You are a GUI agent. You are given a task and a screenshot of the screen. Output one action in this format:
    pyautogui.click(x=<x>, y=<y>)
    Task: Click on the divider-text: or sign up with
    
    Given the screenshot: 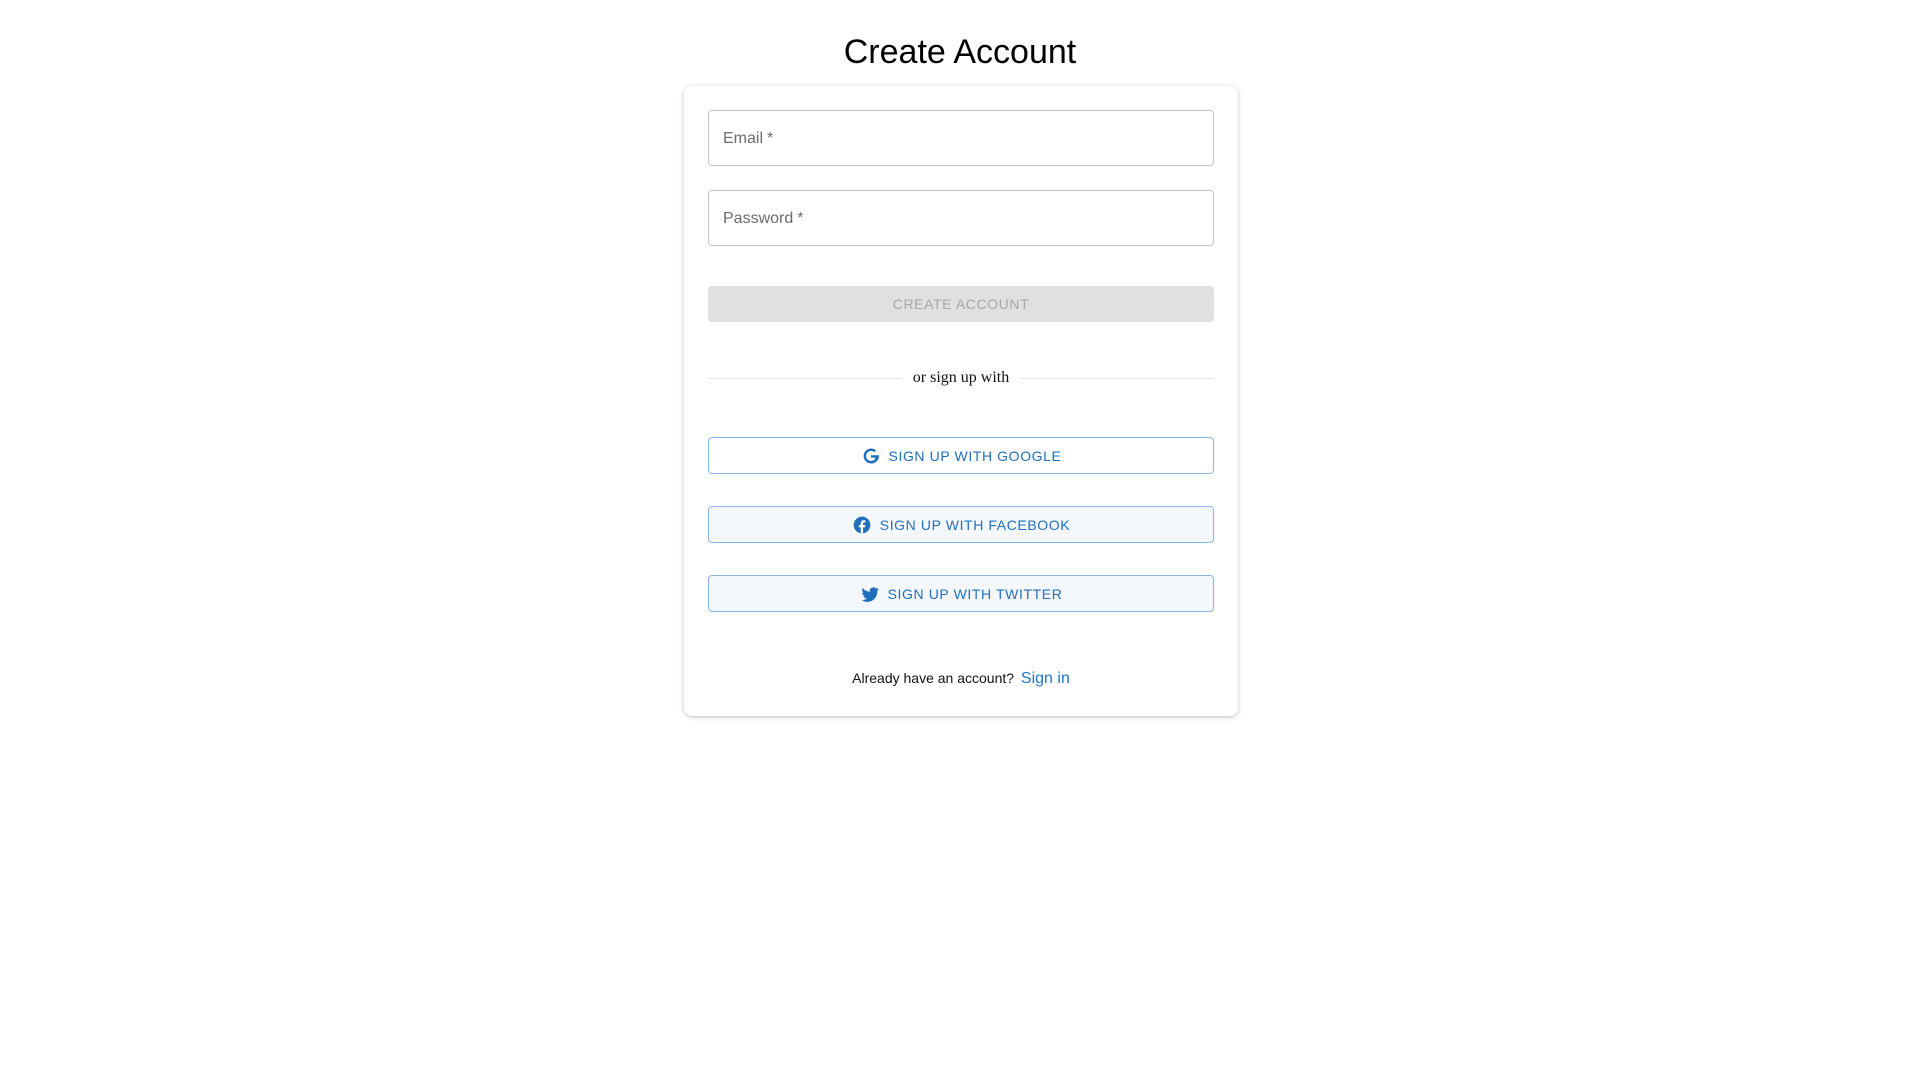 What is the action you would take?
    pyautogui.click(x=961, y=377)
    